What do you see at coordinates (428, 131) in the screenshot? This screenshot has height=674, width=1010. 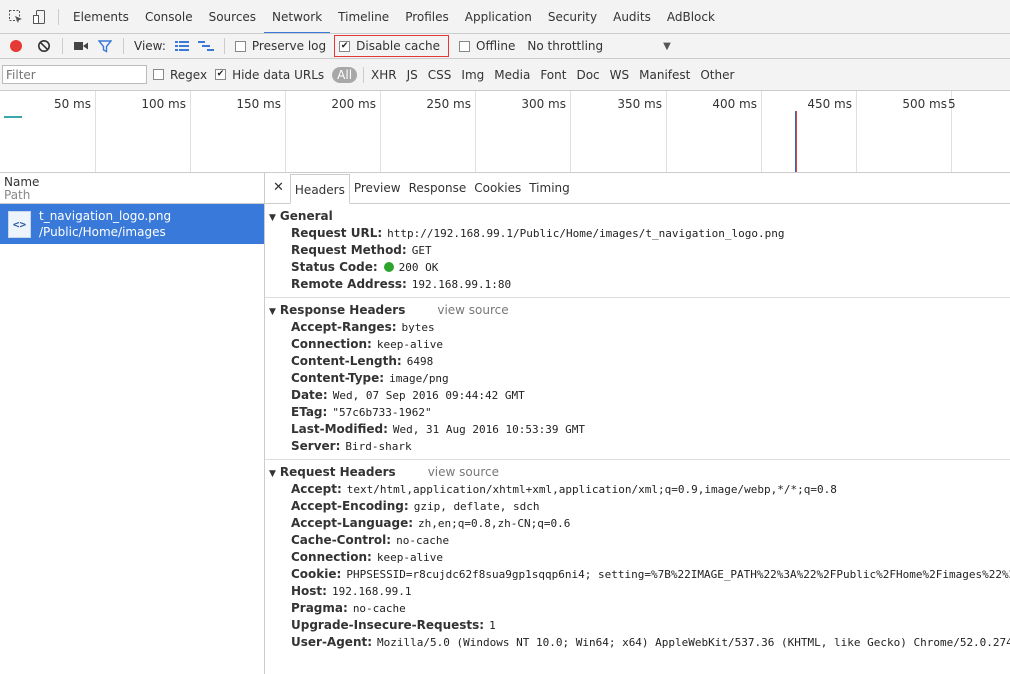 I see `timeline-tick: 250 ms` at bounding box center [428, 131].